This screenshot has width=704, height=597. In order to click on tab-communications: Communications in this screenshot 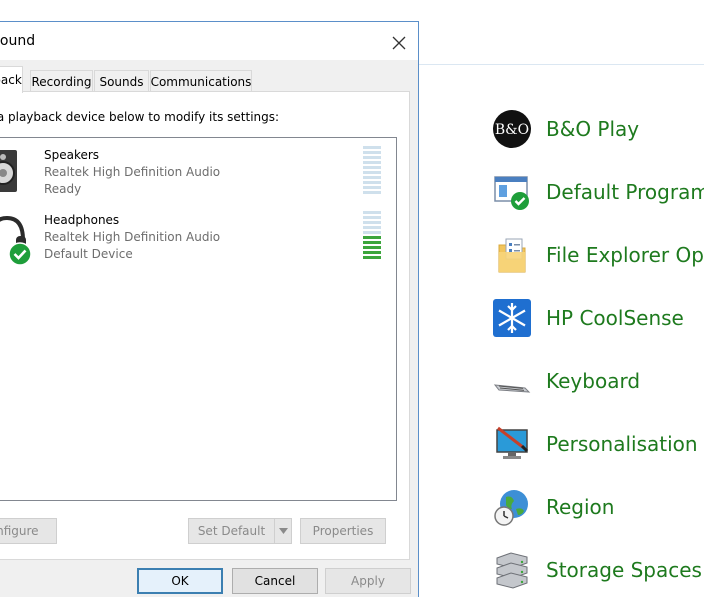, I will do `click(201, 81)`.